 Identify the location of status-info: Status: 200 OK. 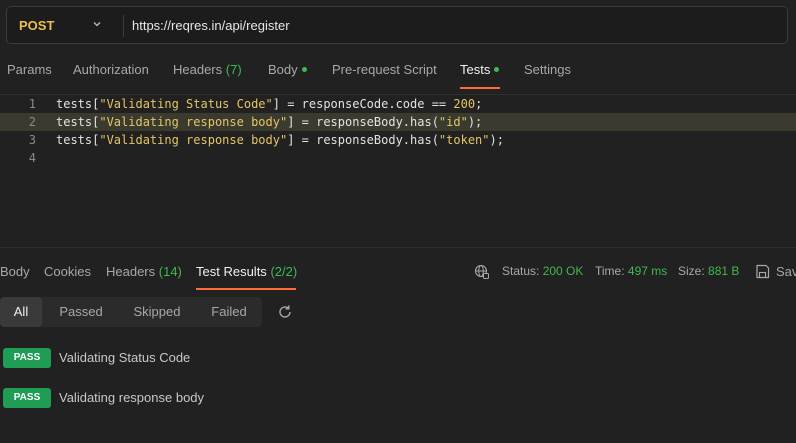
(542, 271).